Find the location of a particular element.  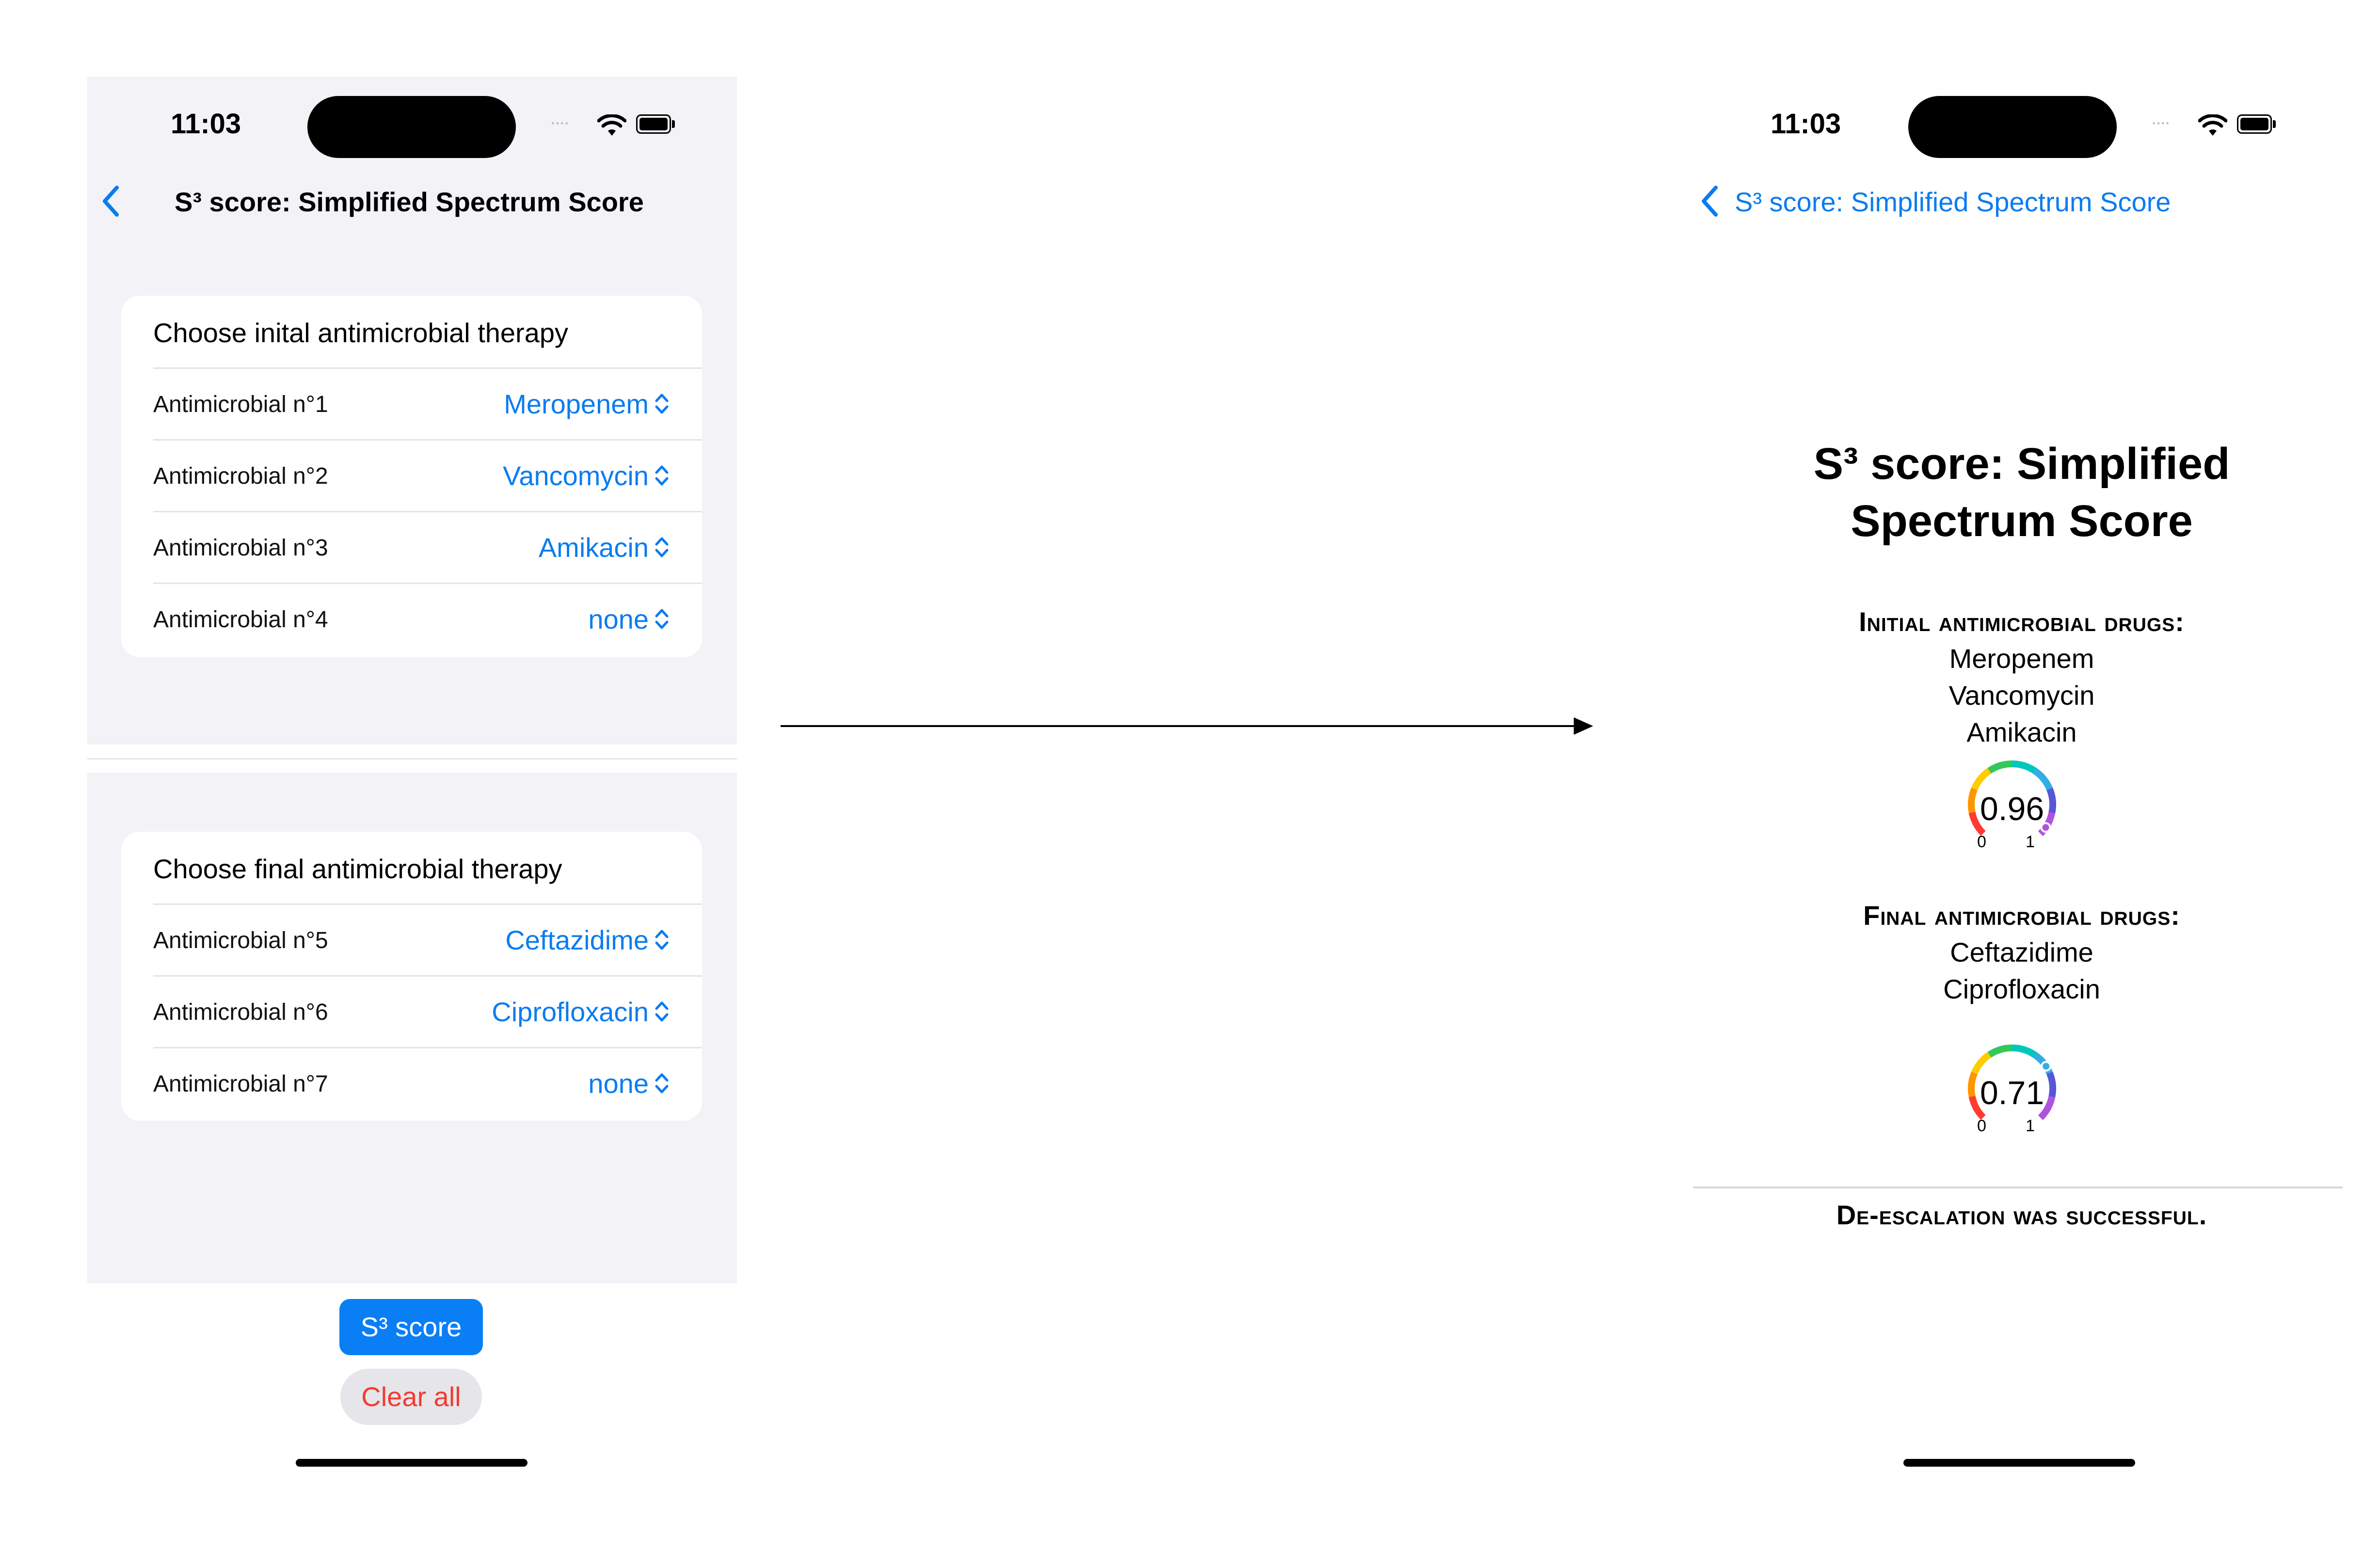

picker-value: Vancomycin is located at coordinates (576, 476).